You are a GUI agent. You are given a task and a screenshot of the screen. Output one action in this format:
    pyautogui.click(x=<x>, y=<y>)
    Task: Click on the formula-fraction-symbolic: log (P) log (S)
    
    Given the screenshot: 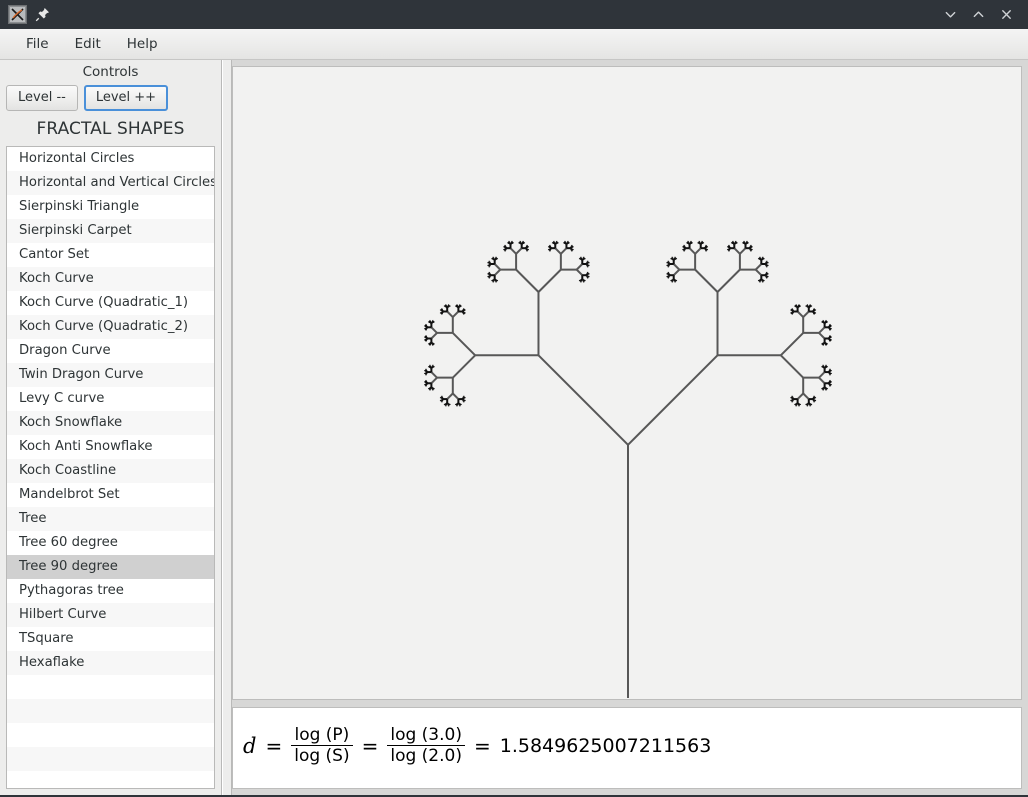 What is the action you would take?
    pyautogui.click(x=322, y=745)
    